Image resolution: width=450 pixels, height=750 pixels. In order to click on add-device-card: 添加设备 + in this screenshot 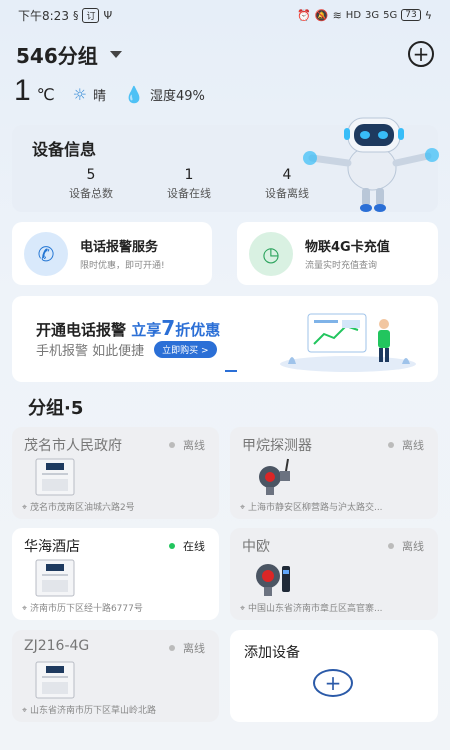, I will do `click(334, 676)`.